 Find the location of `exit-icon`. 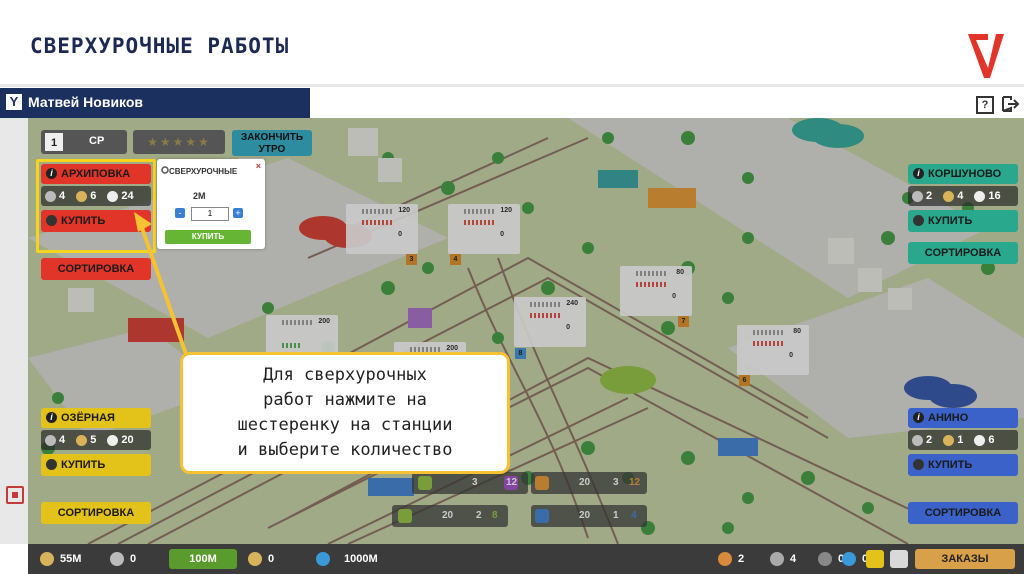

exit-icon is located at coordinates (1010, 104).